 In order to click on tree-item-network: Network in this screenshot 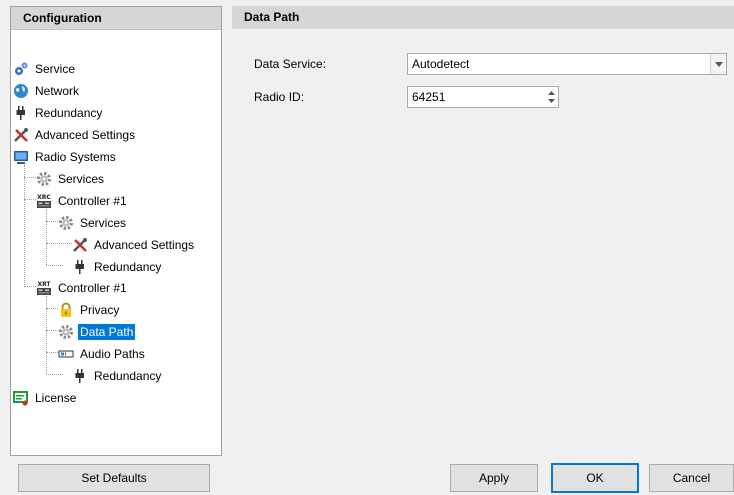, I will do `click(47, 90)`.